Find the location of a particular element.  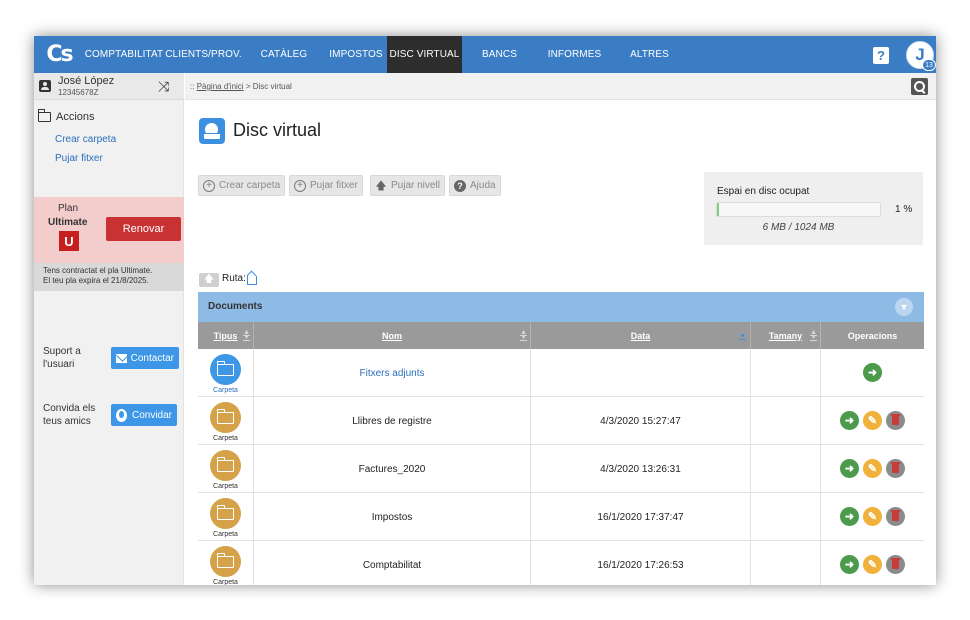

help-button: ? Ajuda is located at coordinates (475, 185).